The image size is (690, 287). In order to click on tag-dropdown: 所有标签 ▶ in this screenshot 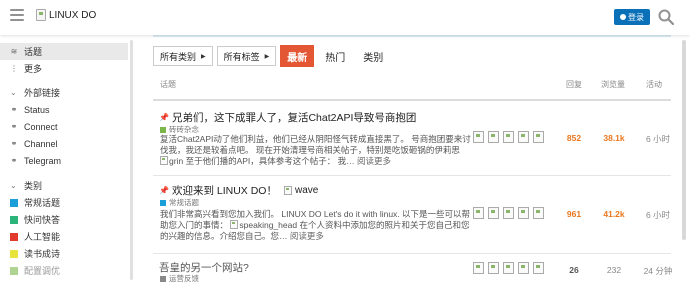, I will do `click(246, 56)`.